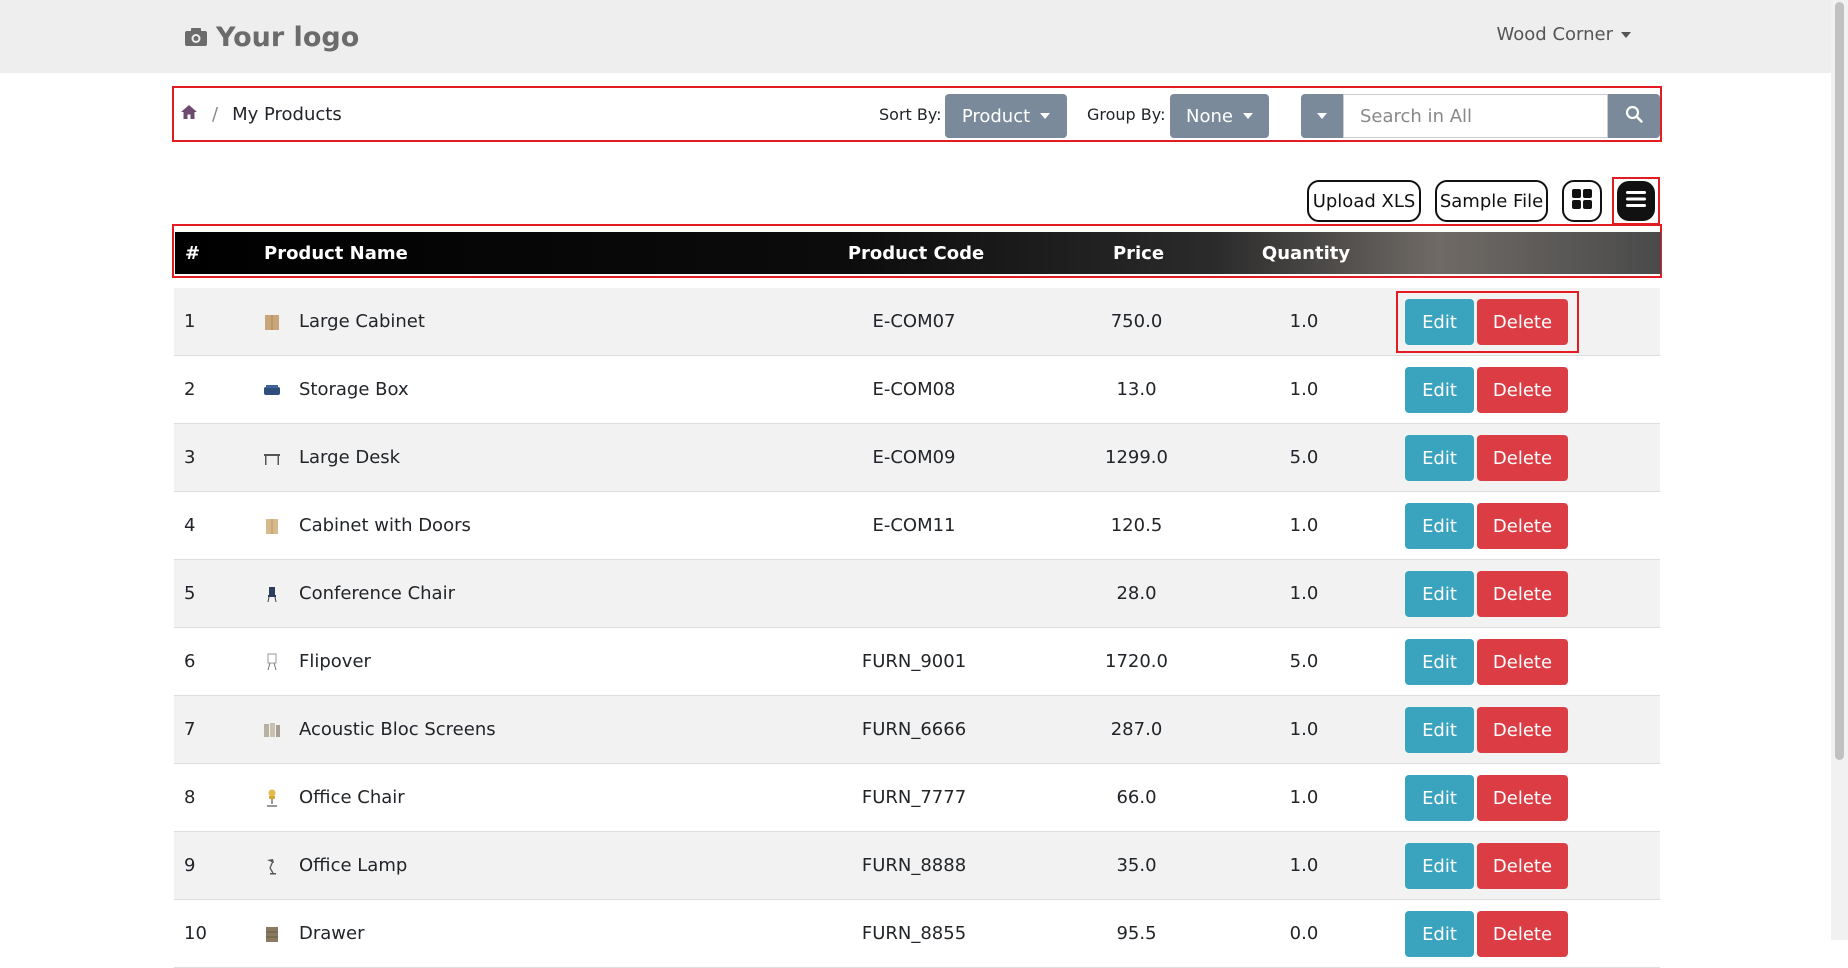  What do you see at coordinates (190, 321) in the screenshot?
I see `row-number: 1` at bounding box center [190, 321].